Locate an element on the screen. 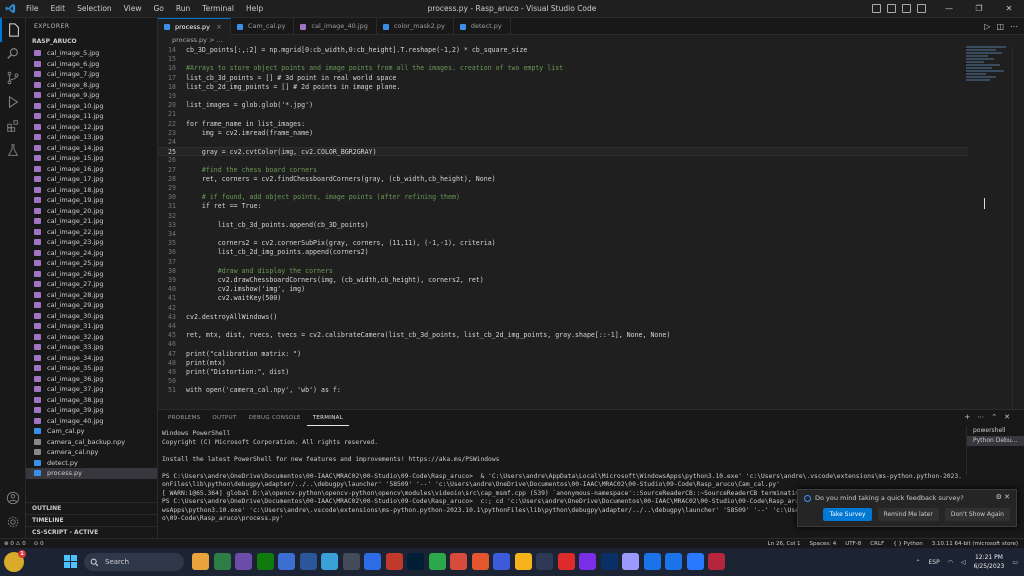 The image size is (1024, 576). code-line: 48 print(mtx) is located at coordinates (563, 363).